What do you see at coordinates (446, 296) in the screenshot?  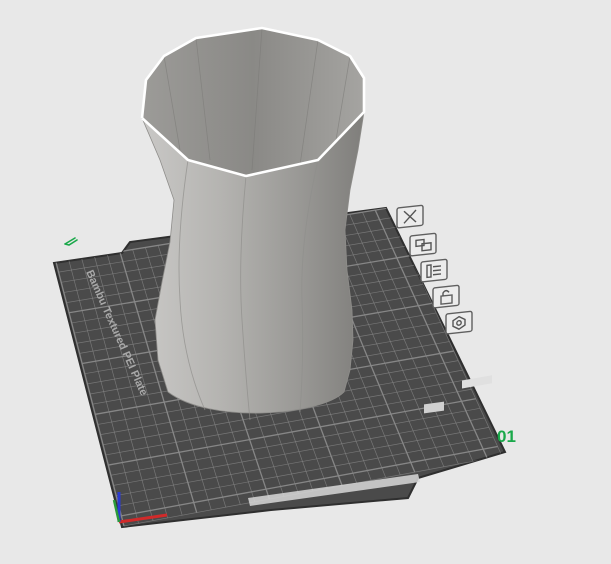 I see `lock-icon` at bounding box center [446, 296].